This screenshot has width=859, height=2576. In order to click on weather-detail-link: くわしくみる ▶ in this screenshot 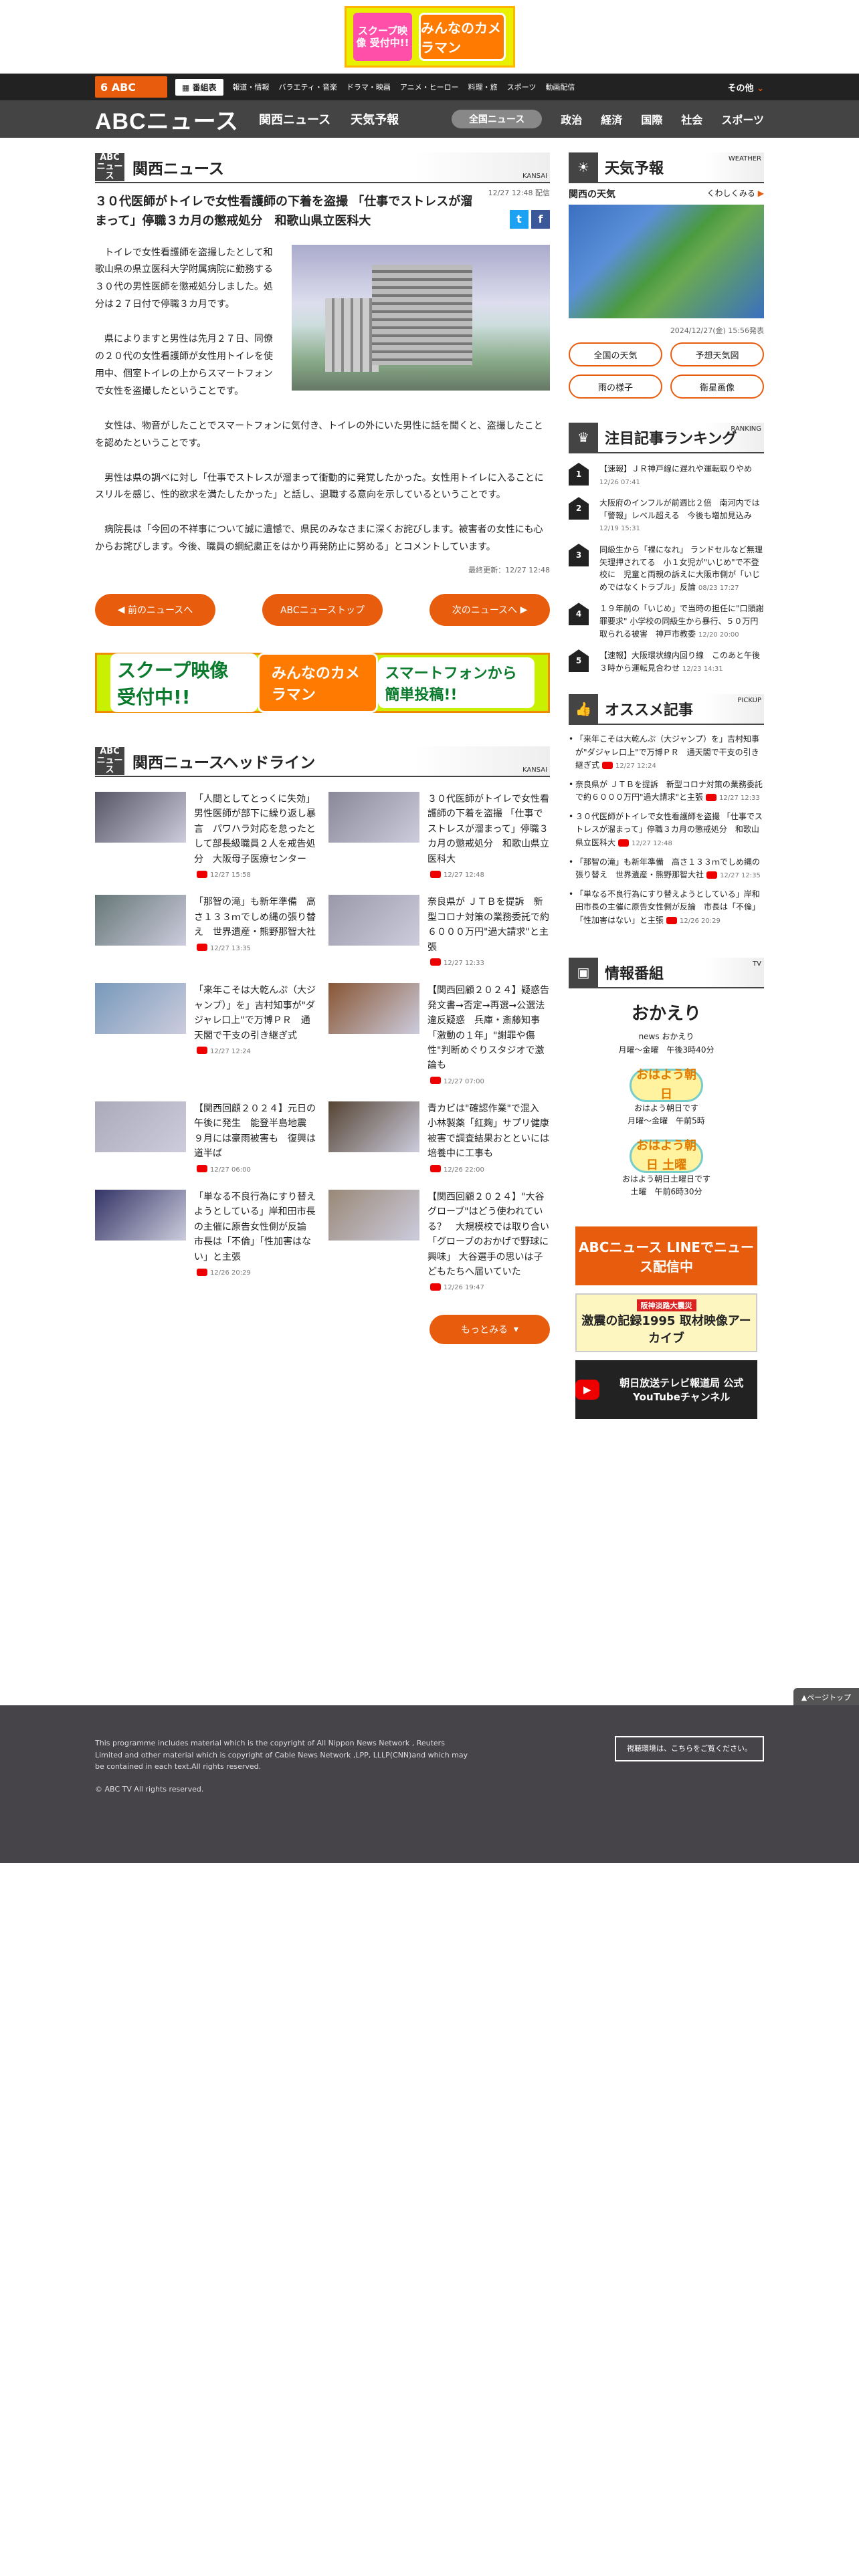, I will do `click(735, 194)`.